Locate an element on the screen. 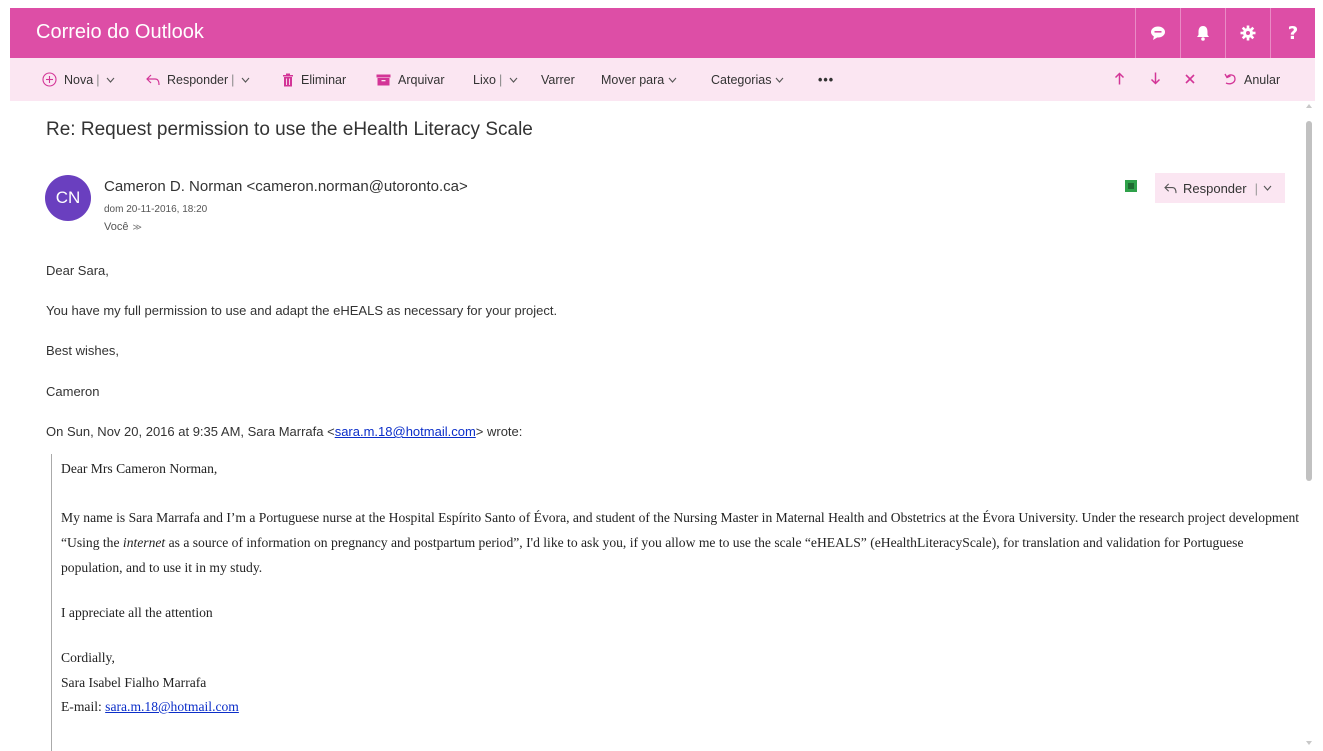 This screenshot has height=751, width=1323. junk-button: Lixo | is located at coordinates (495, 79).